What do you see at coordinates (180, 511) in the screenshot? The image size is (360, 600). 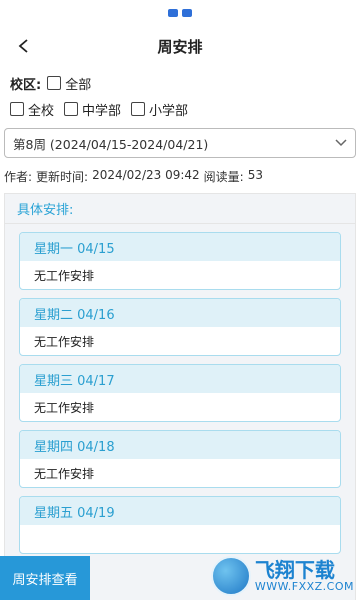 I see `day-title: 星期五 04/19` at bounding box center [180, 511].